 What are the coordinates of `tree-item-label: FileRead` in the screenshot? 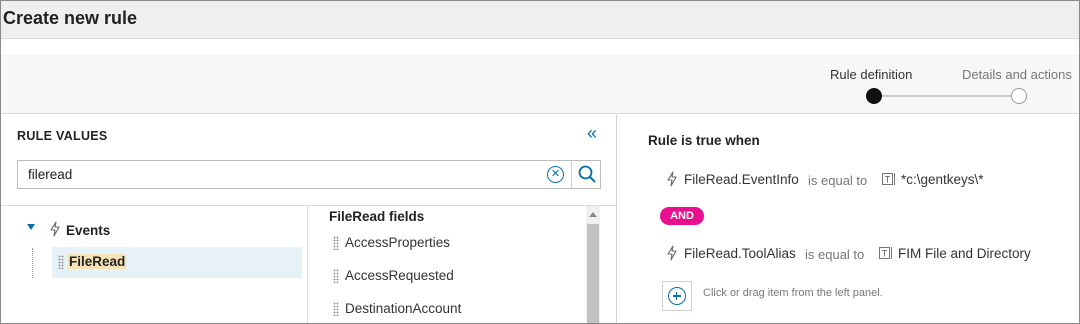 It's located at (97, 261).